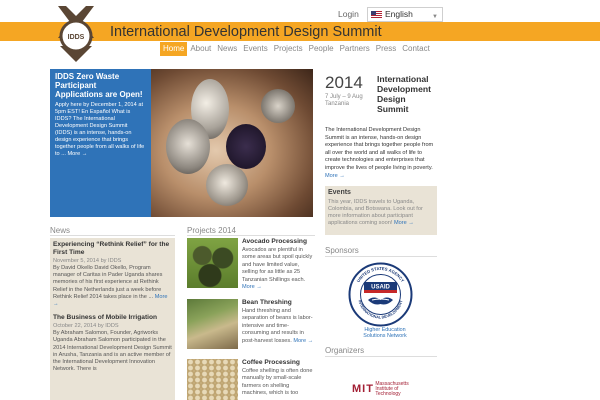 Image resolution: width=600 pixels, height=400 pixels. Describe the element at coordinates (200, 49) in the screenshot. I see `nav-item-about: About` at that location.